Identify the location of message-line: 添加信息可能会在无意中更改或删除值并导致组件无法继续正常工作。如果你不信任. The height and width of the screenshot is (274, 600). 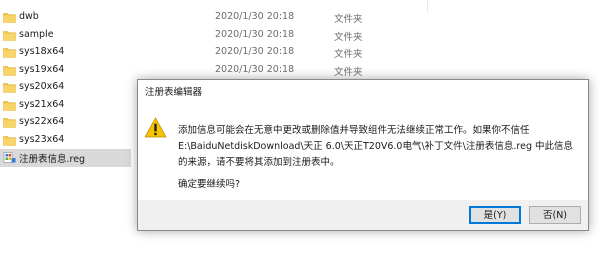
(354, 130).